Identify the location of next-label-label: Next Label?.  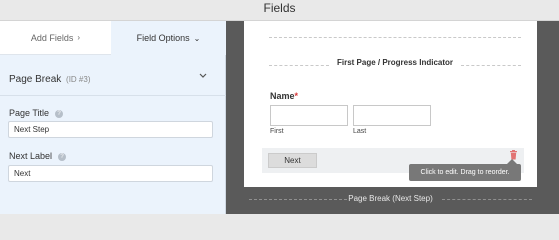
(38, 156).